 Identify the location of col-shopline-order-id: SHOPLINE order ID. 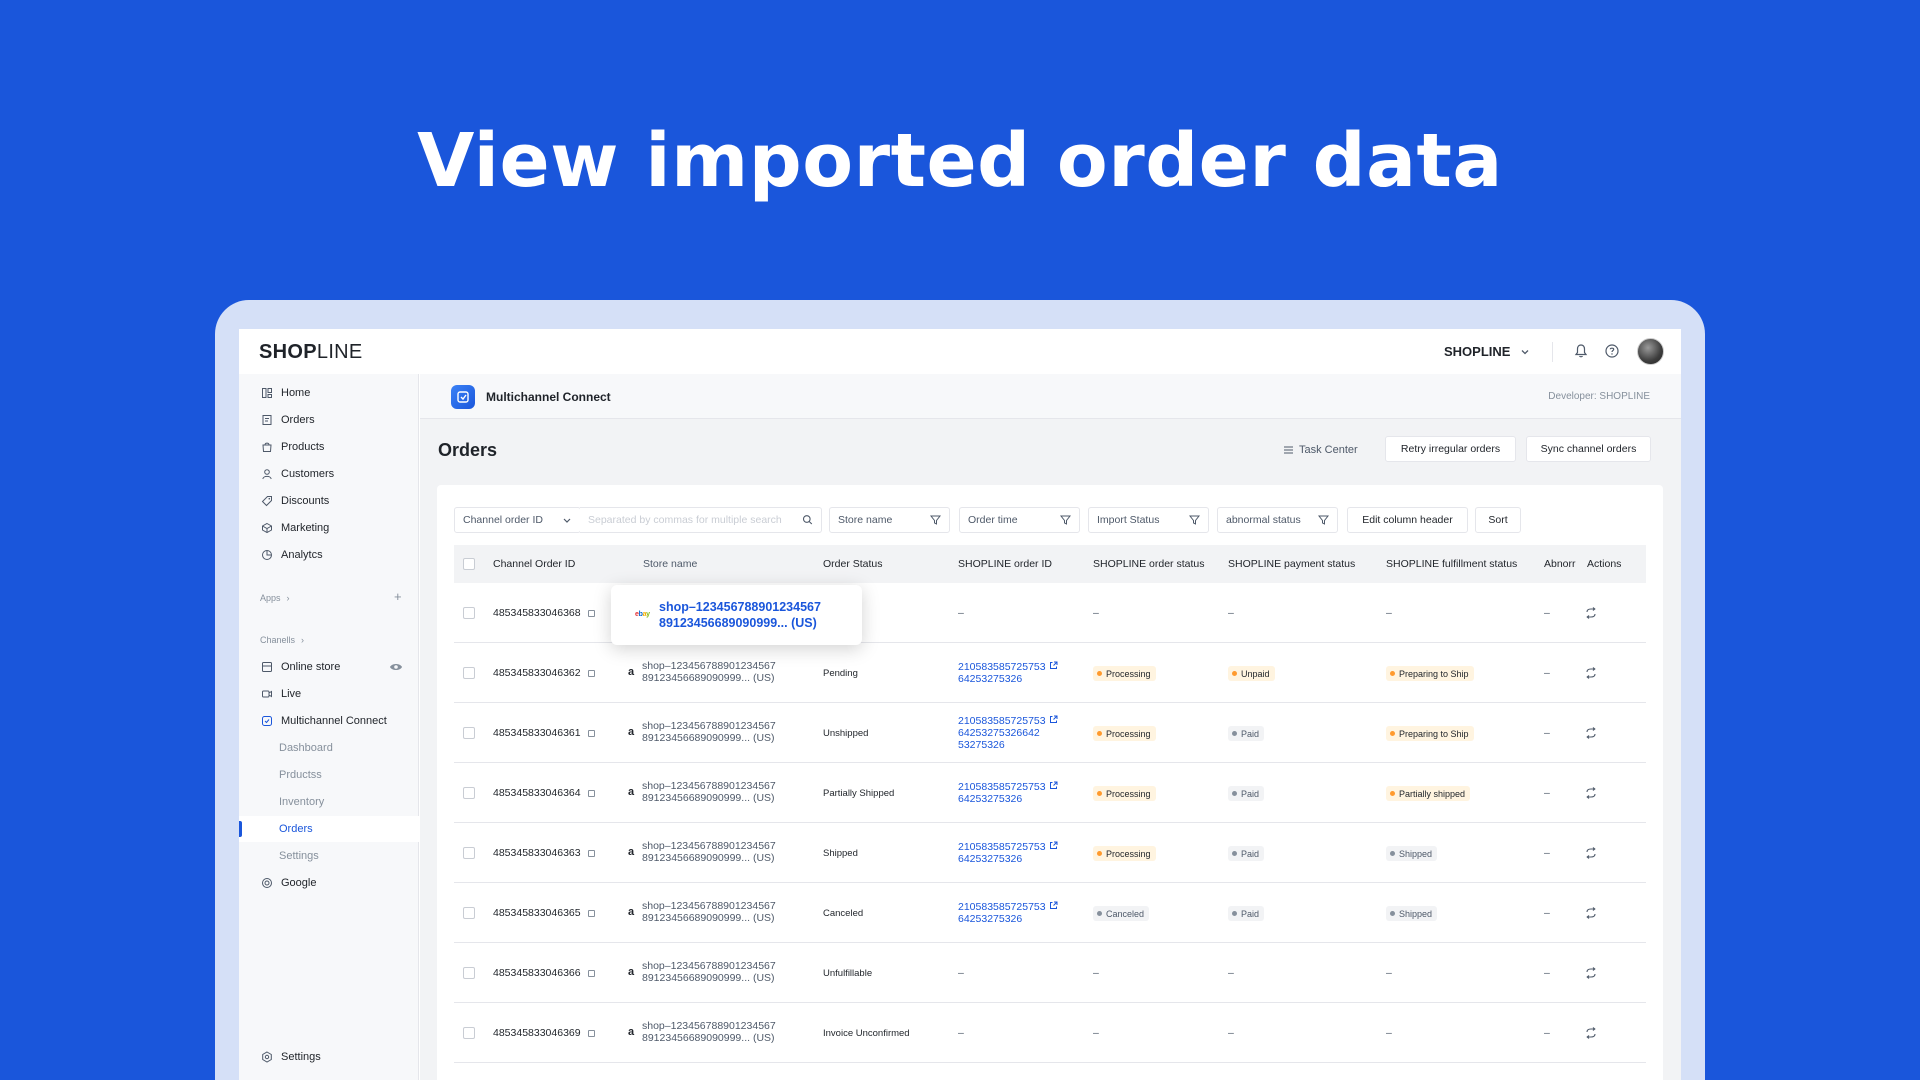
(1005, 564).